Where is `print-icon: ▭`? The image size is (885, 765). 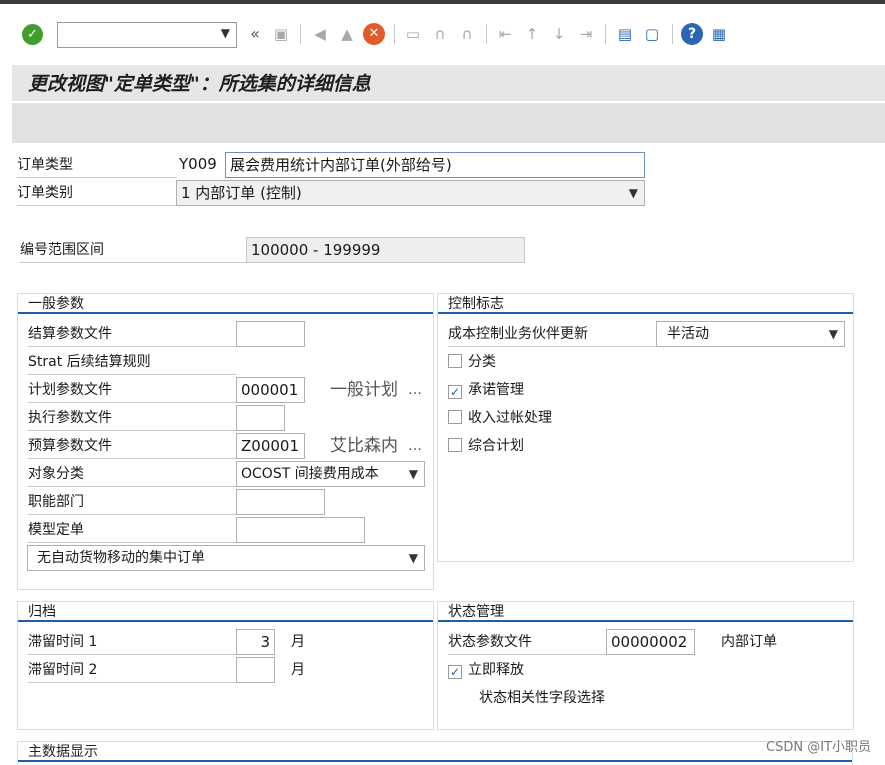
print-icon: ▭ is located at coordinates (413, 34).